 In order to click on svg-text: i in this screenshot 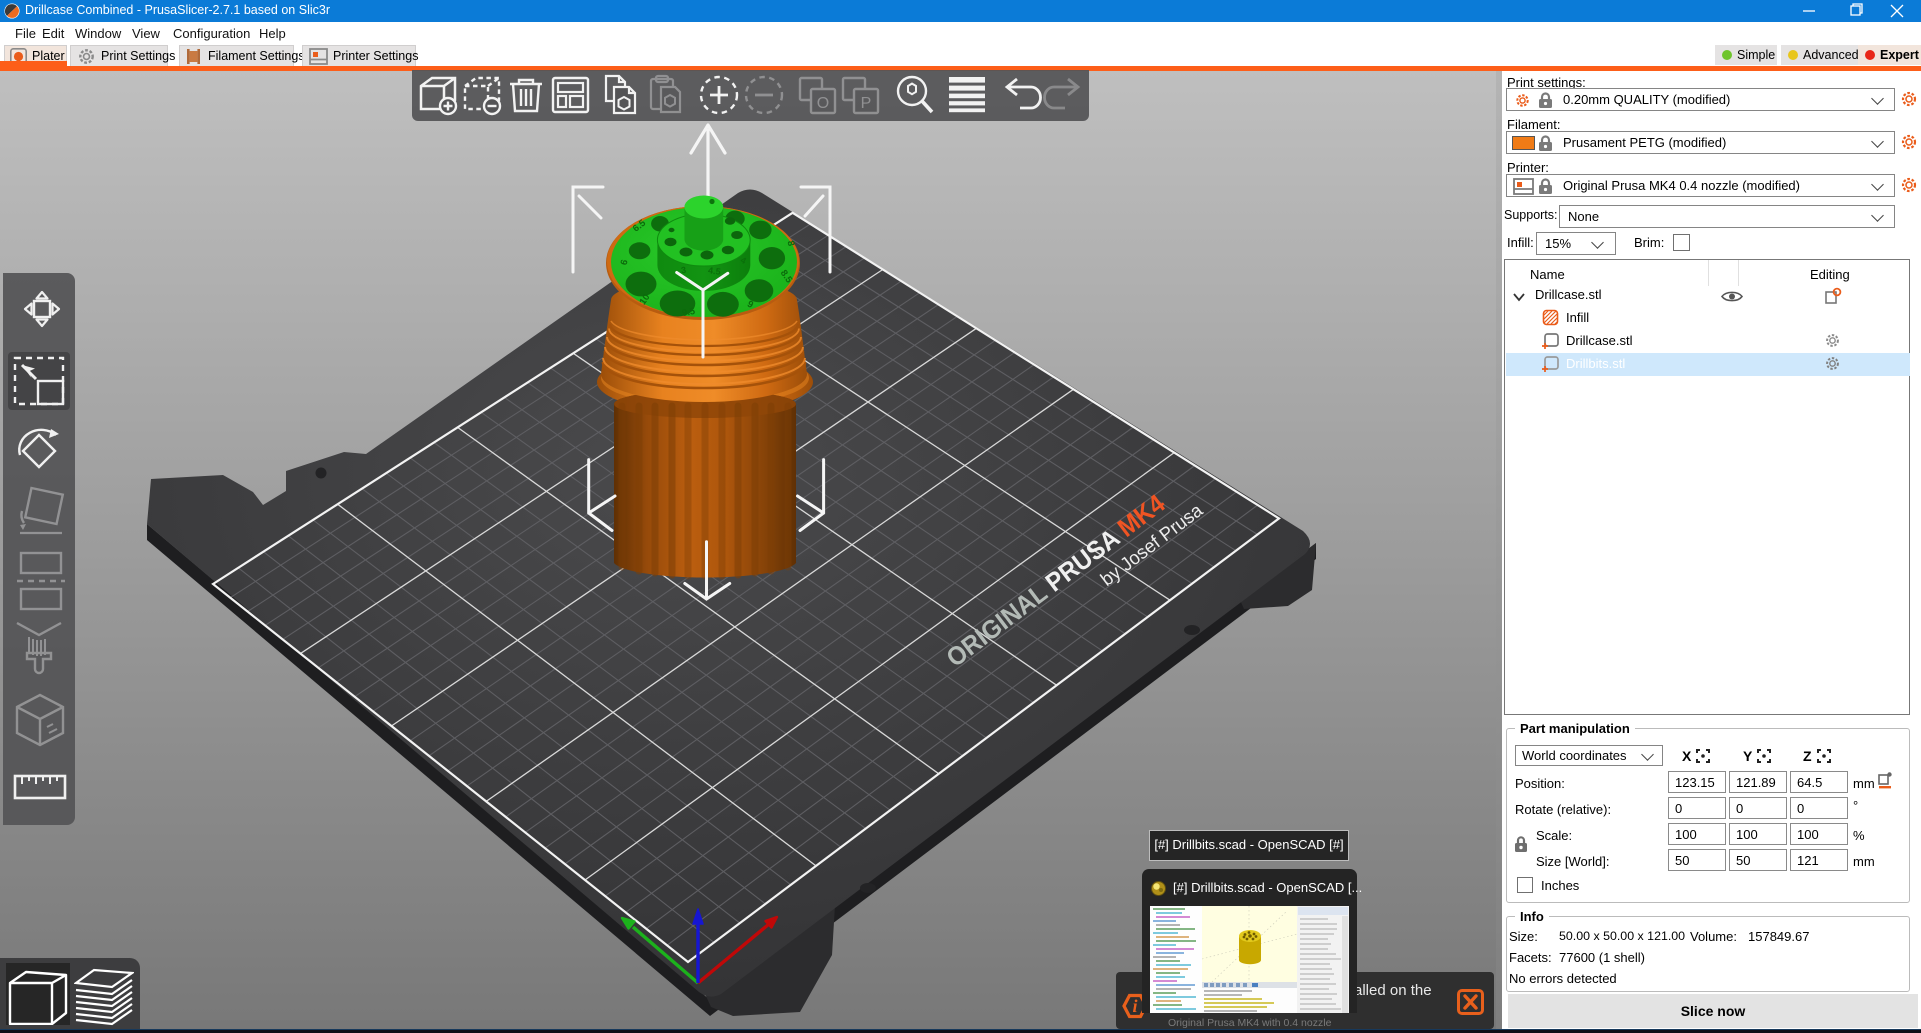, I will do `click(1134, 1006)`.